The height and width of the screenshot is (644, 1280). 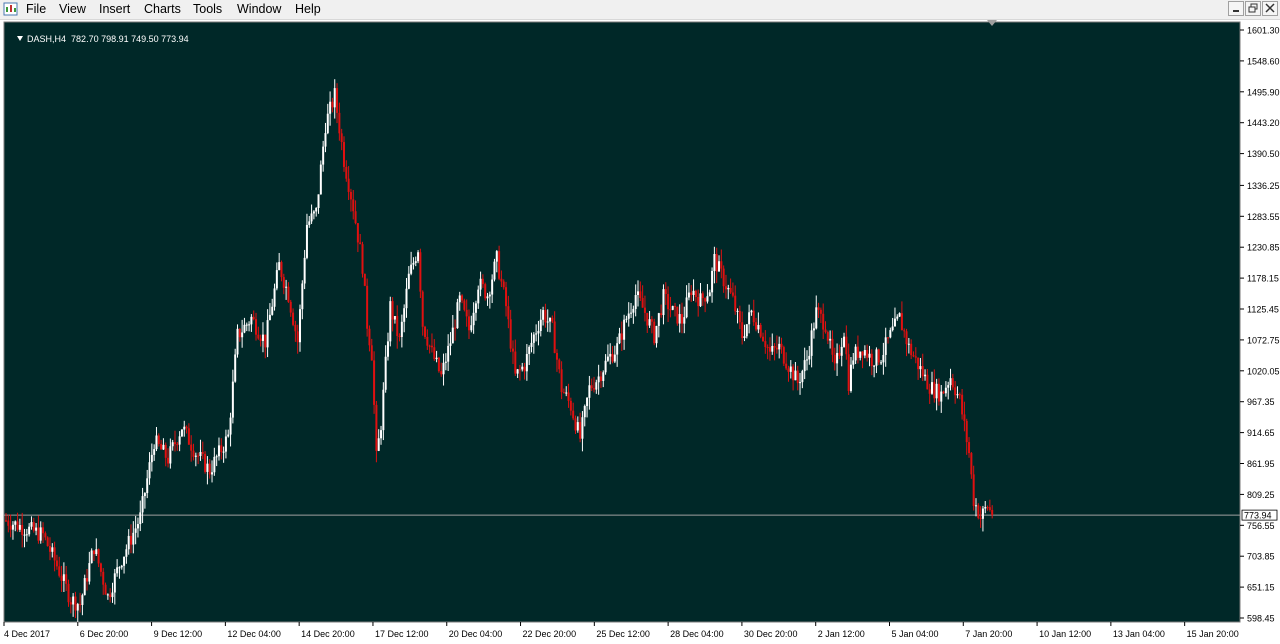 I want to click on close-icon, so click(x=1270, y=8).